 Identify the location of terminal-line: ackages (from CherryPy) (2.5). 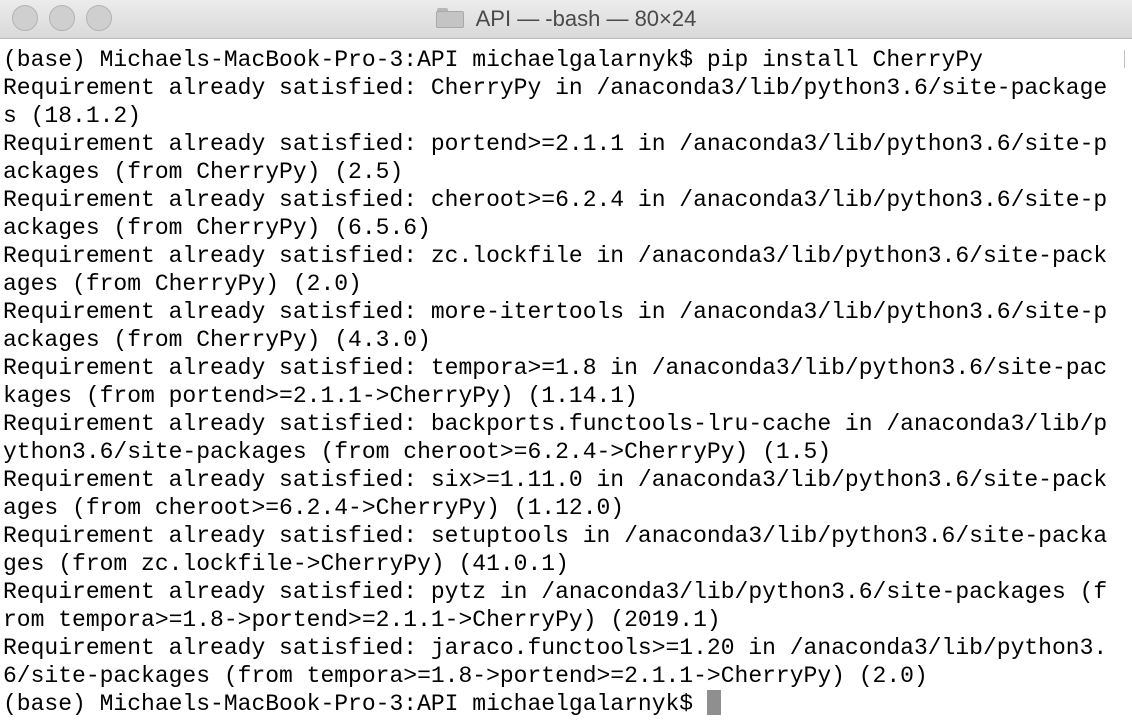
(203, 172).